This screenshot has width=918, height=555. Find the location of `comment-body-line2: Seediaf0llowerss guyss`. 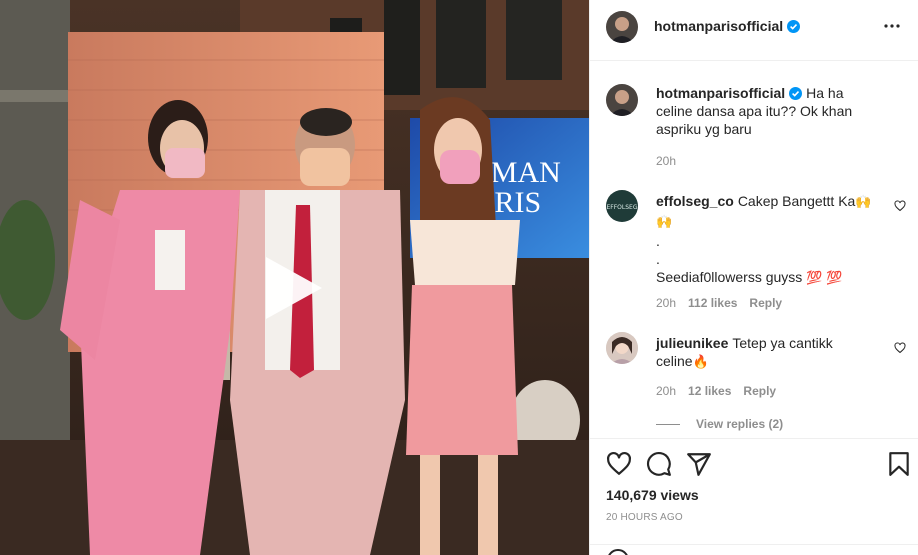

comment-body-line2: Seediaf0llowerss guyss is located at coordinates (729, 277).